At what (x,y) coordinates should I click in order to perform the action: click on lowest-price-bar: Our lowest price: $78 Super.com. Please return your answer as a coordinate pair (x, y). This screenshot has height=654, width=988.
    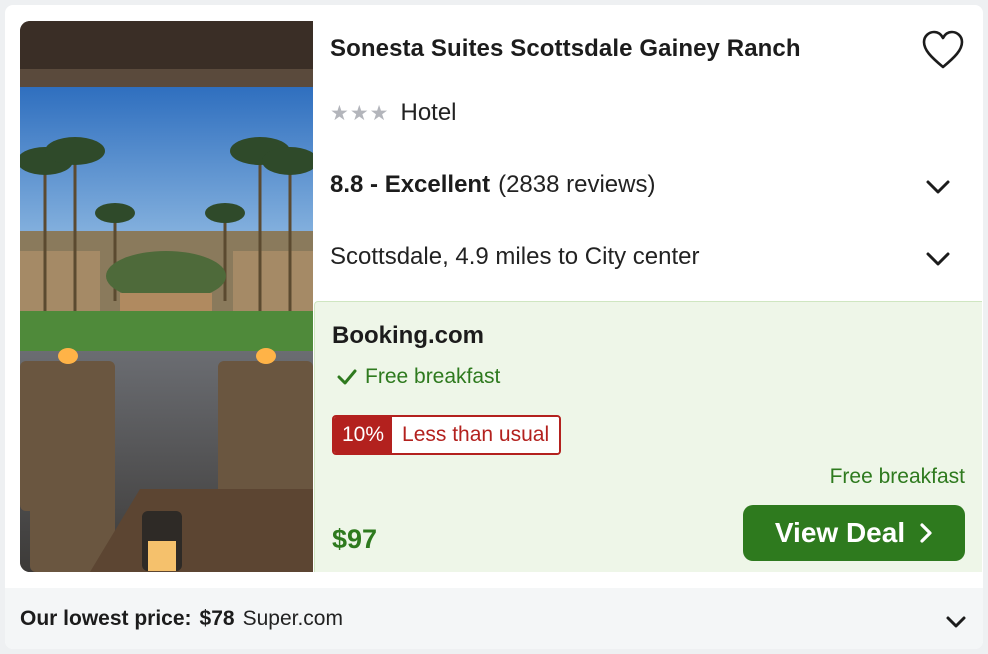
    Looking at the image, I should click on (494, 618).